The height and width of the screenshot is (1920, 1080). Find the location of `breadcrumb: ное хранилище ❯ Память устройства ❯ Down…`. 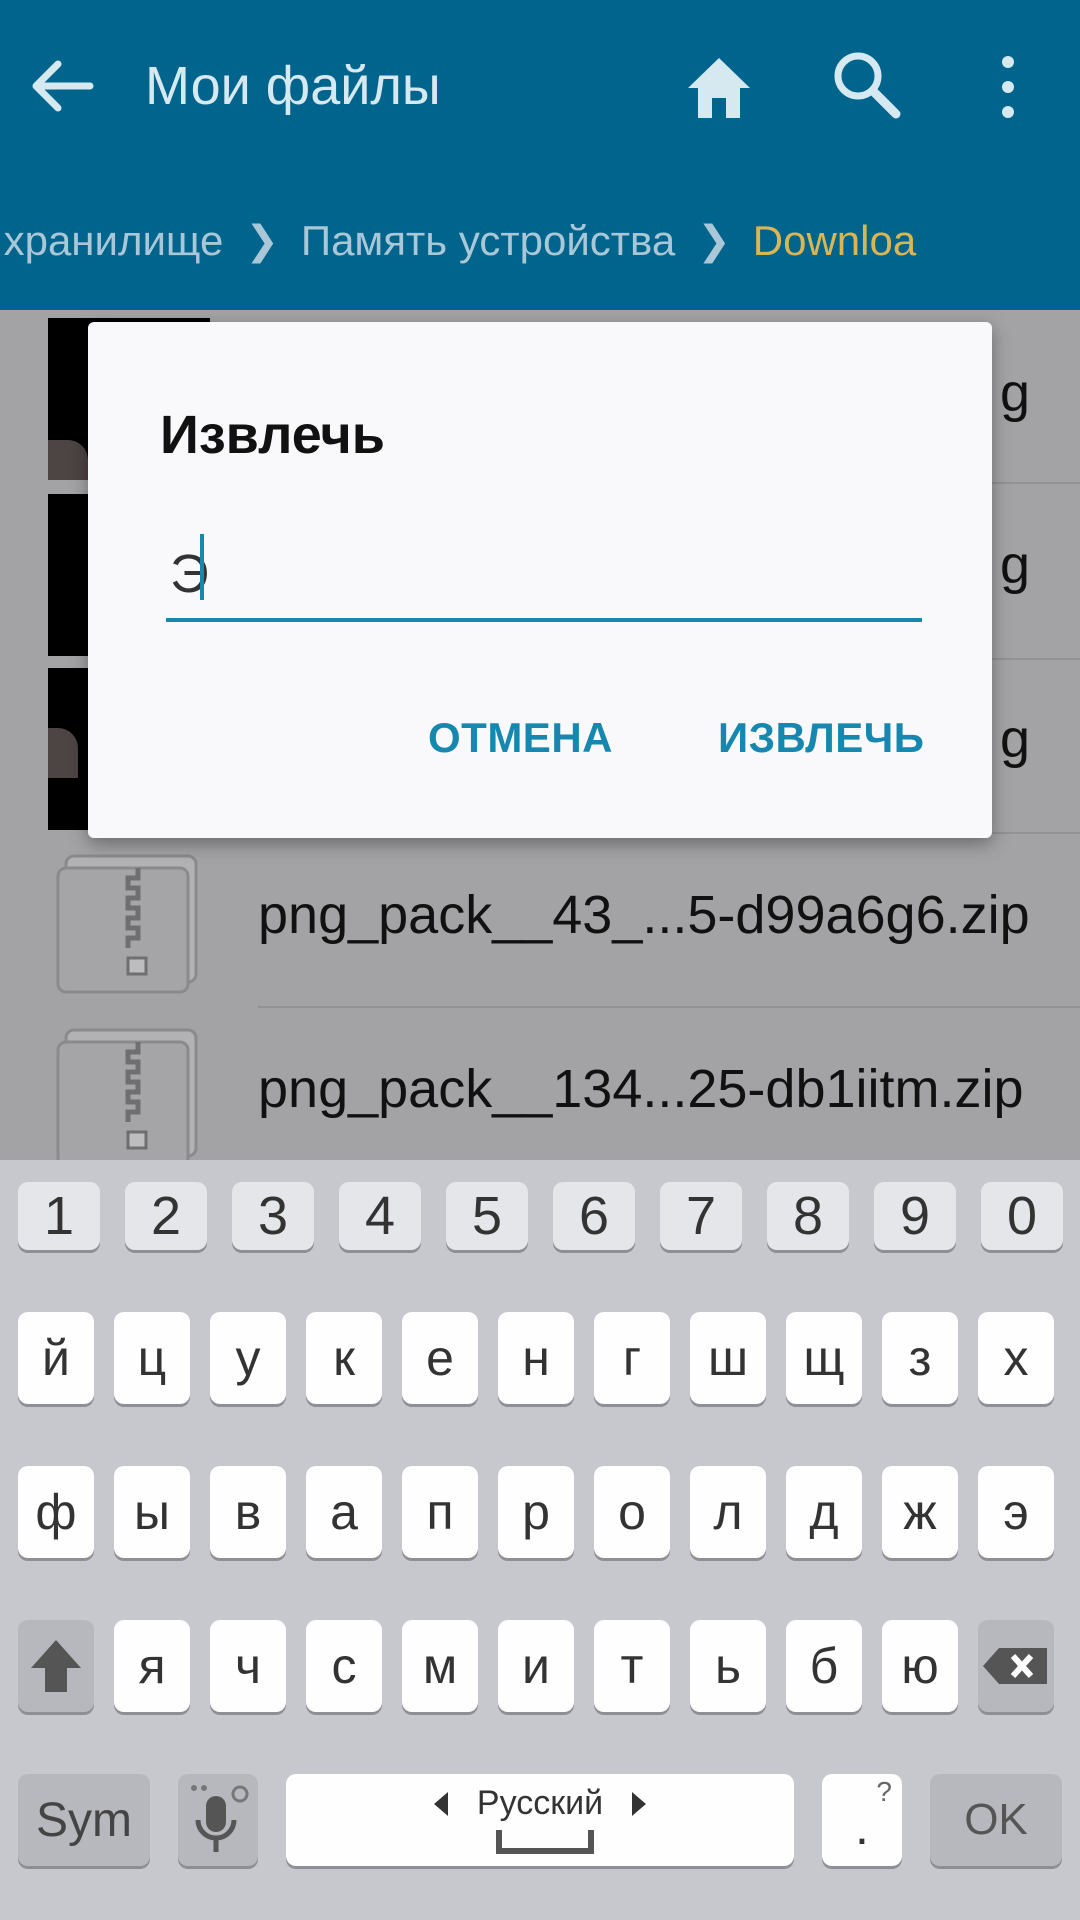

breadcrumb: ное хранилище ❯ Память устройства ❯ Down… is located at coordinates (515, 241).